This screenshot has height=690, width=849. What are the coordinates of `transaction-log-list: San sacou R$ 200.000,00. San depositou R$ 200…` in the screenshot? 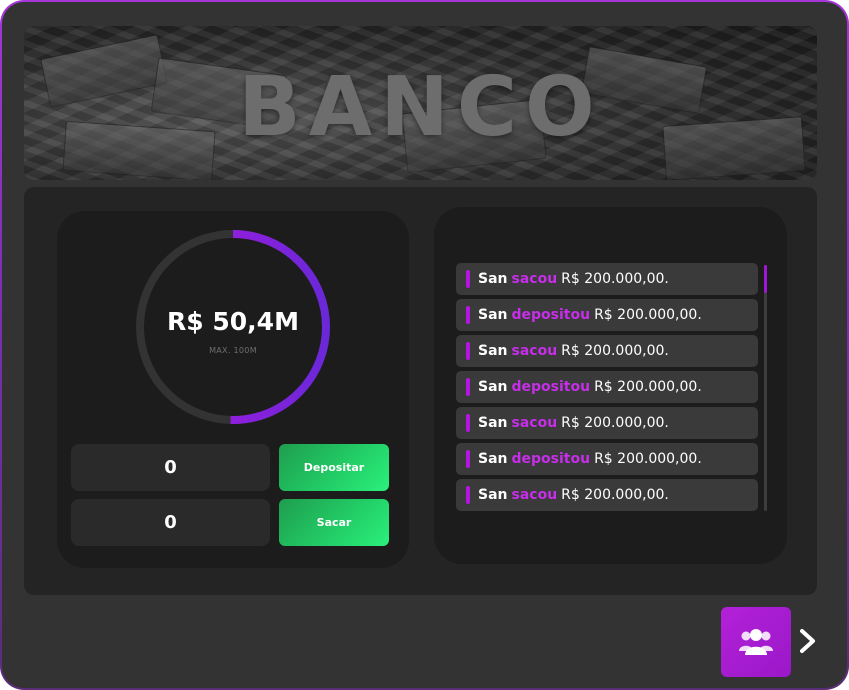 It's located at (607, 389).